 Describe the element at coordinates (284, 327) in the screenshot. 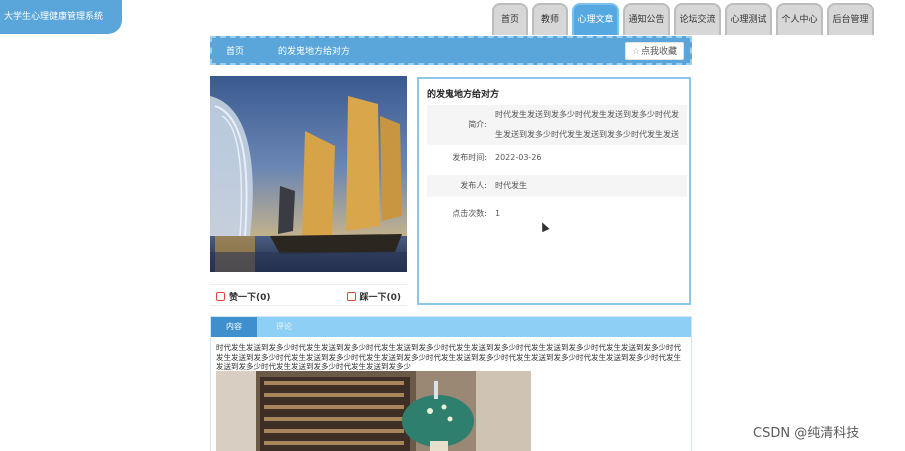

I see `tab-comment: 评论` at that location.